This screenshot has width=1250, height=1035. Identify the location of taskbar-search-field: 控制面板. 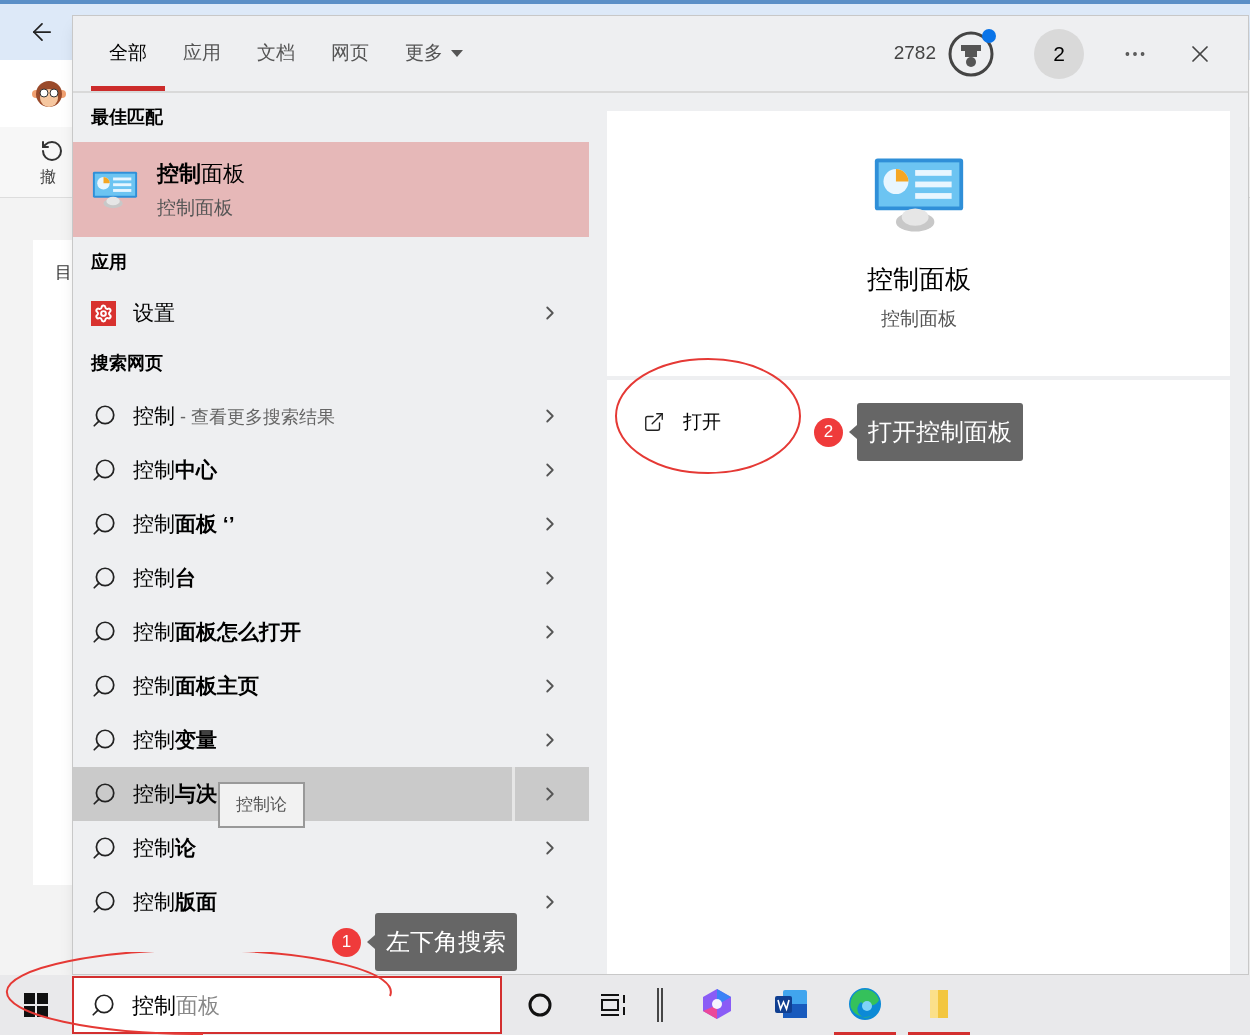
(287, 1005).